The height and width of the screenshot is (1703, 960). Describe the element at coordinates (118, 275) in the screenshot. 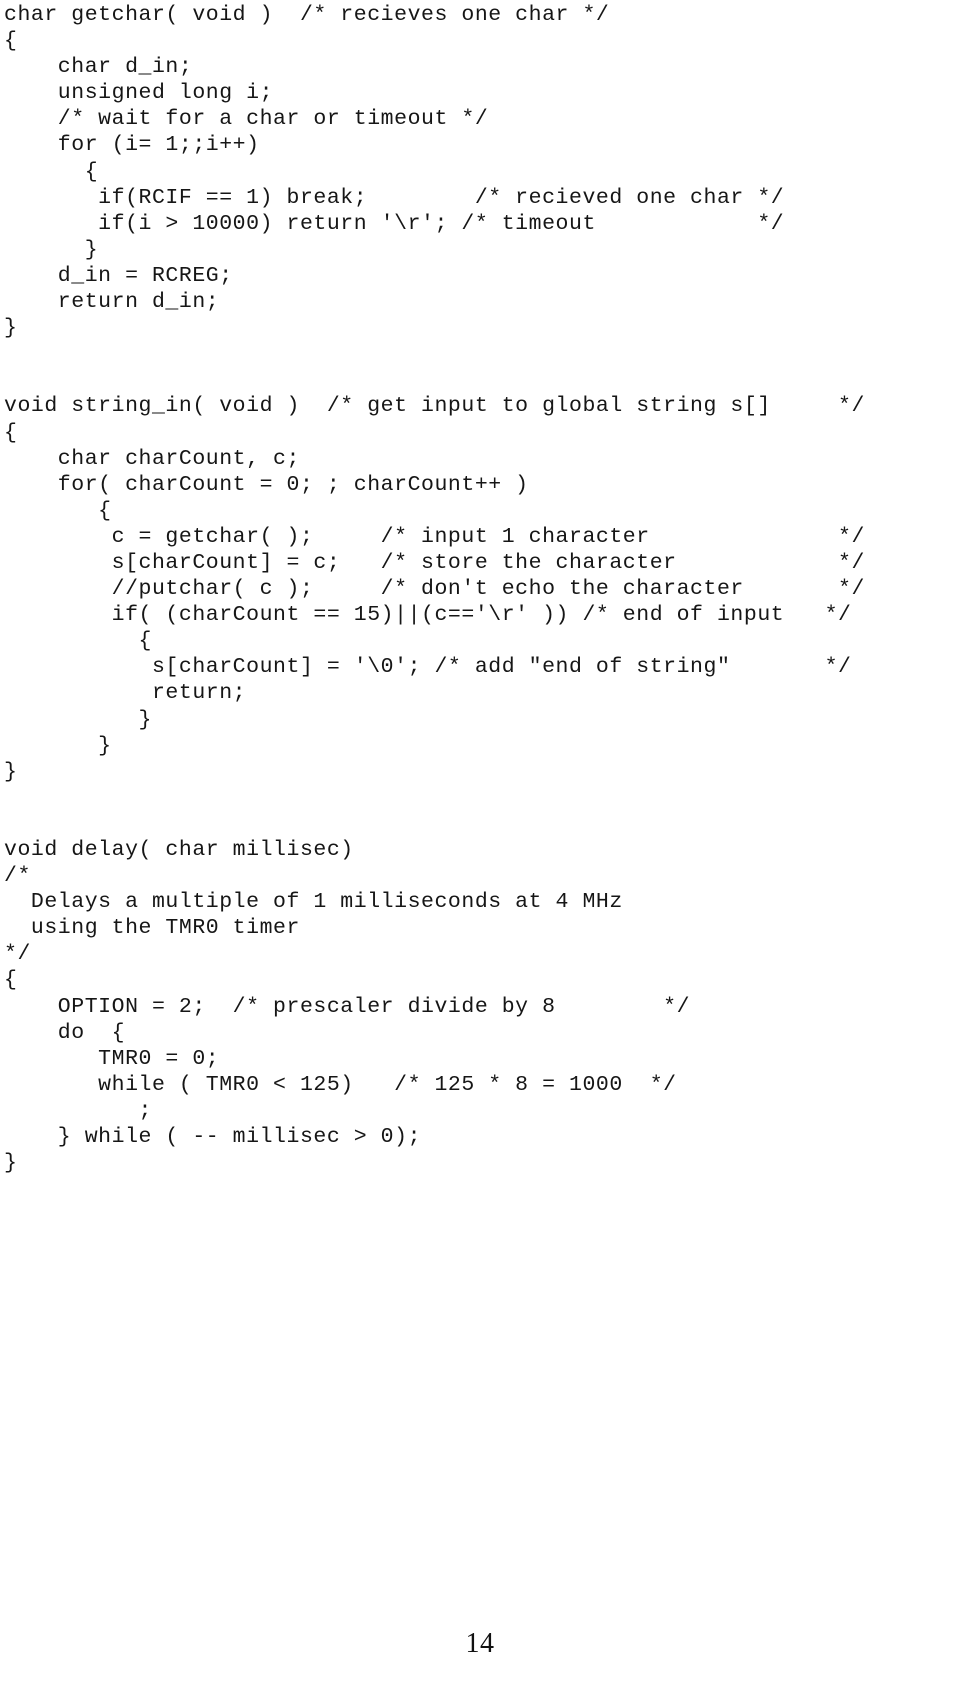

I see `code-line: d_in = RCREG;` at that location.